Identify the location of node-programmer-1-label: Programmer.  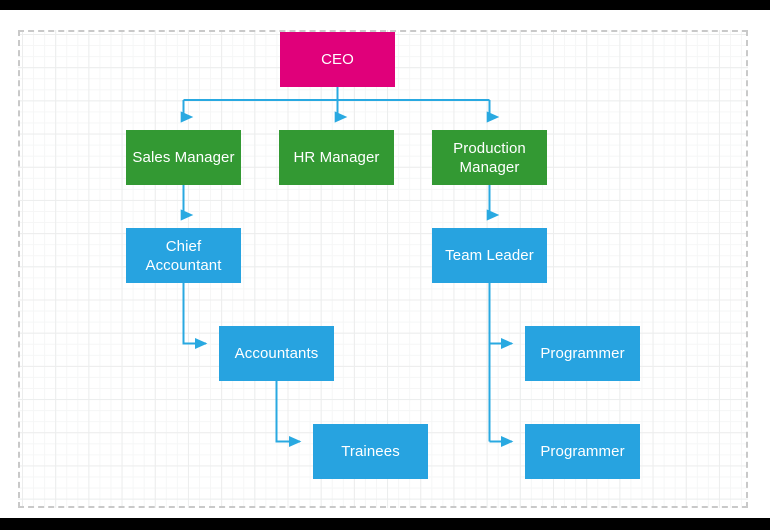
(582, 353).